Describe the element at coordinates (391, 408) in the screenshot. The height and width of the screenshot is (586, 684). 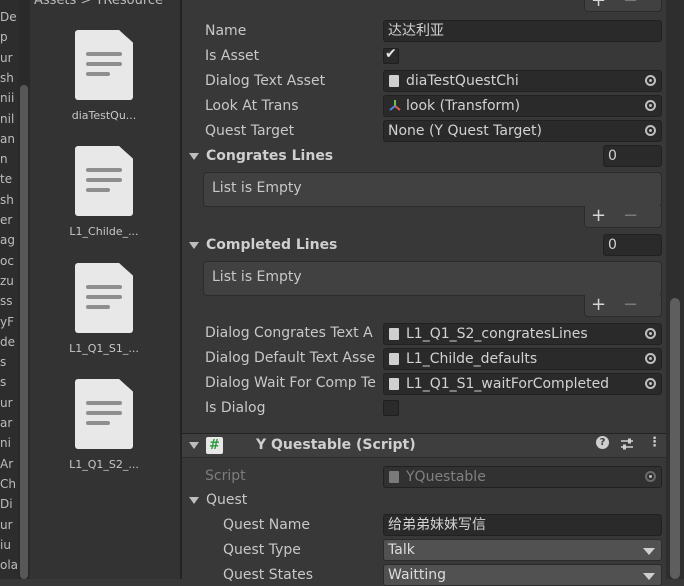
I see `is-dialog-checkbox` at that location.